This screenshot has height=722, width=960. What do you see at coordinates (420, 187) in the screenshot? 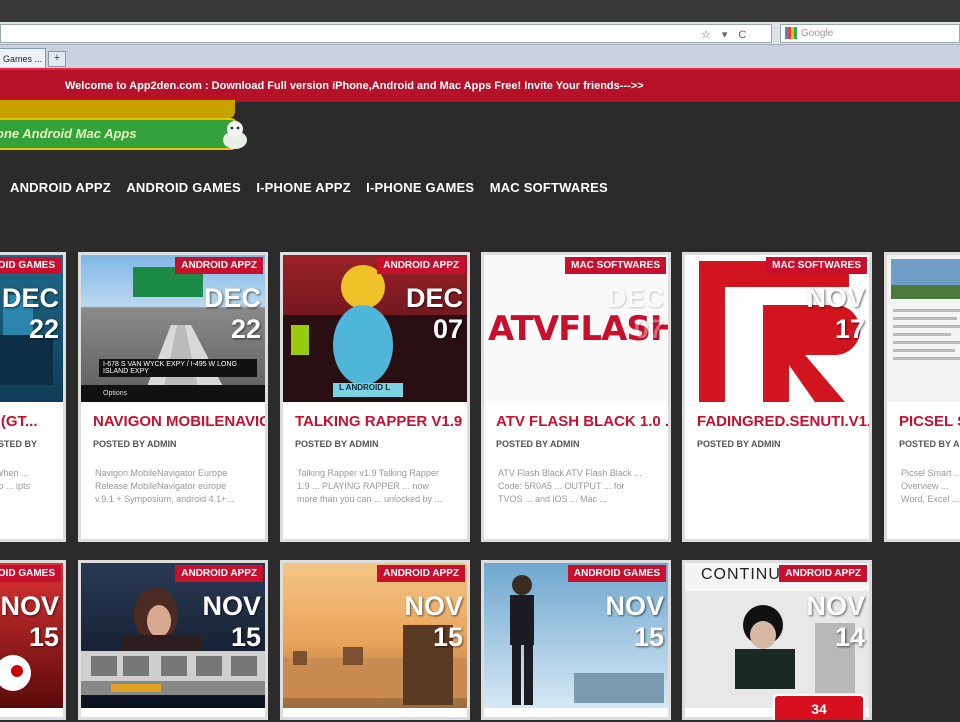
I see `nav-iphone-games: I-PHONE GAMES` at bounding box center [420, 187].